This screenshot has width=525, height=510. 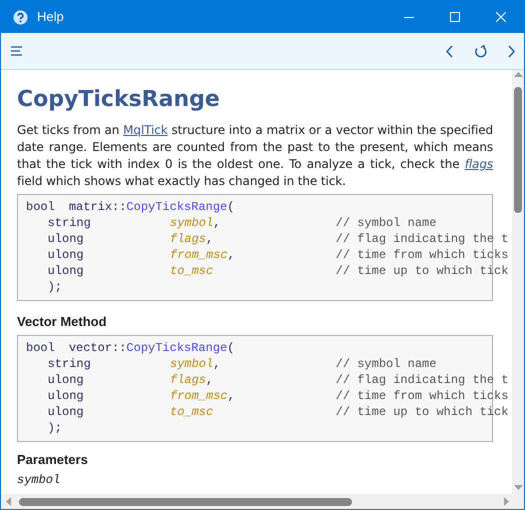 I want to click on horizontal-scrollbar, so click(x=262, y=501).